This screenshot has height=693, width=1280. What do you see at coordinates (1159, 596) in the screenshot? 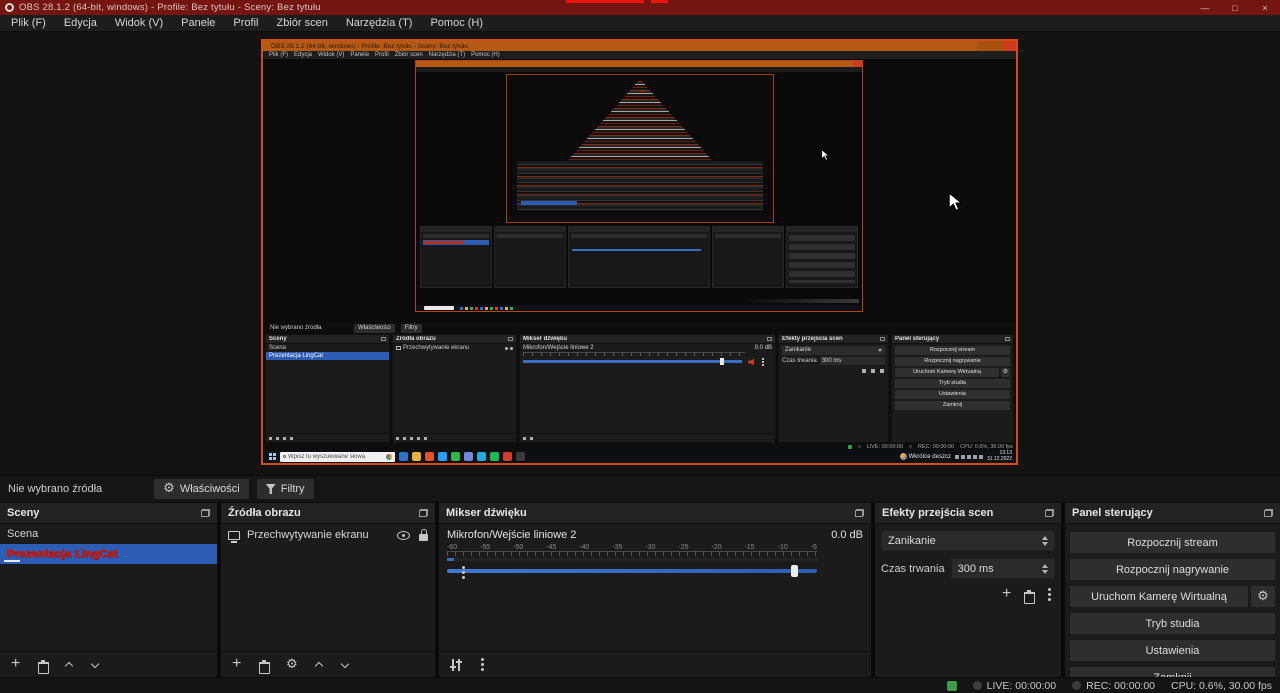
I see `virtual-camera-button: Uruchom Kamerę Wirtualną` at bounding box center [1159, 596].